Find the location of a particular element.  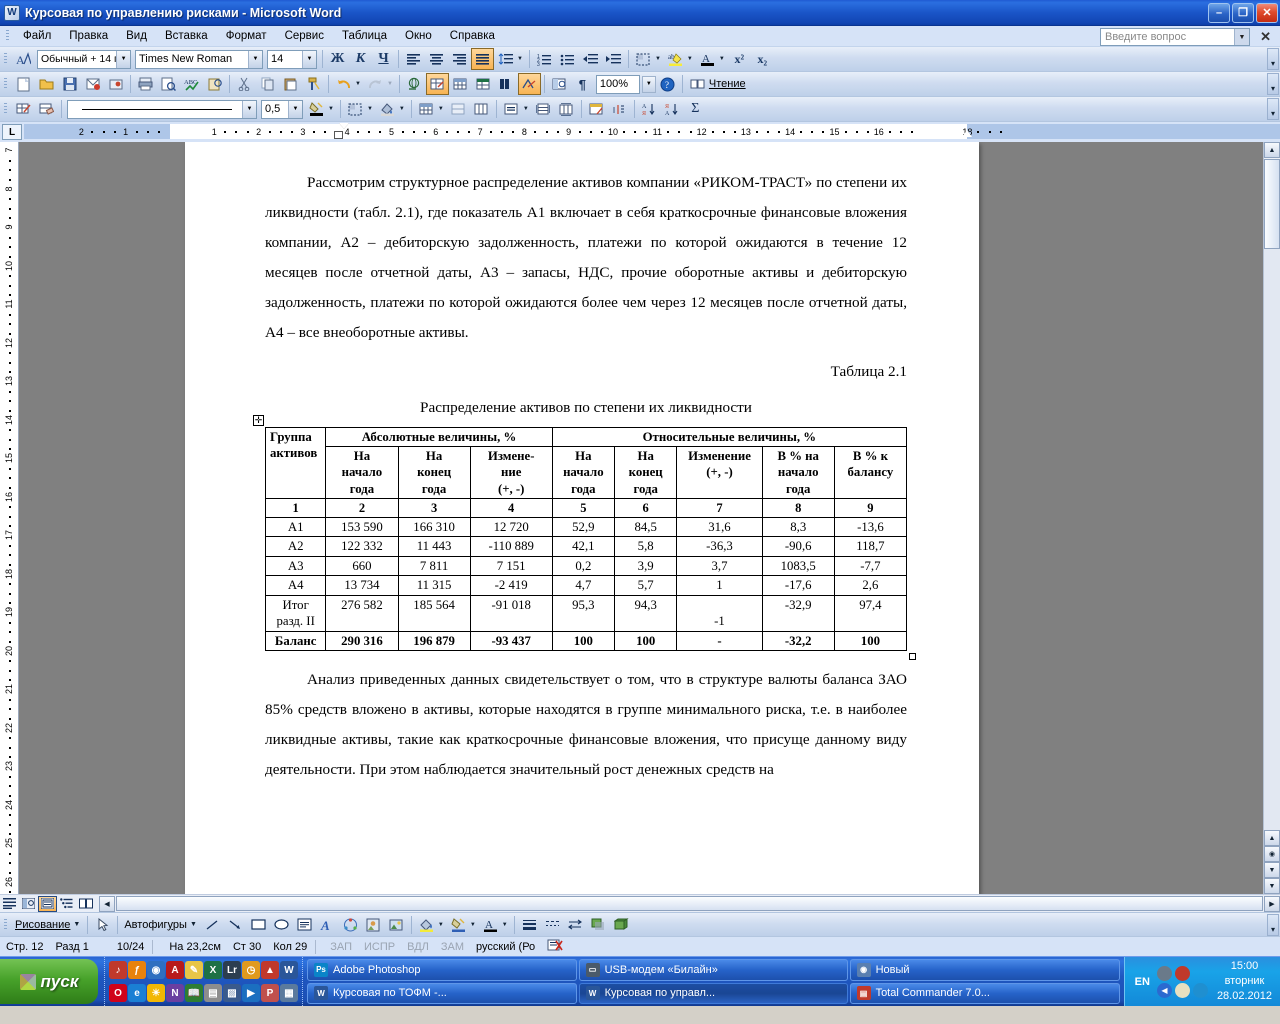

line-spacing-icon is located at coordinates (505, 59).